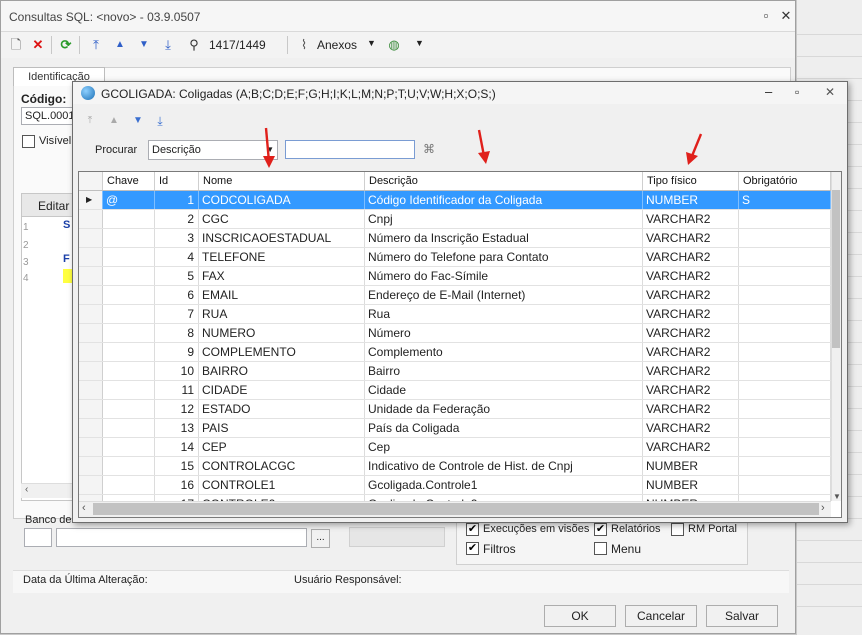 Image resolution: width=862 pixels, height=635 pixels. I want to click on cancelar-button: Cancelar, so click(661, 616).